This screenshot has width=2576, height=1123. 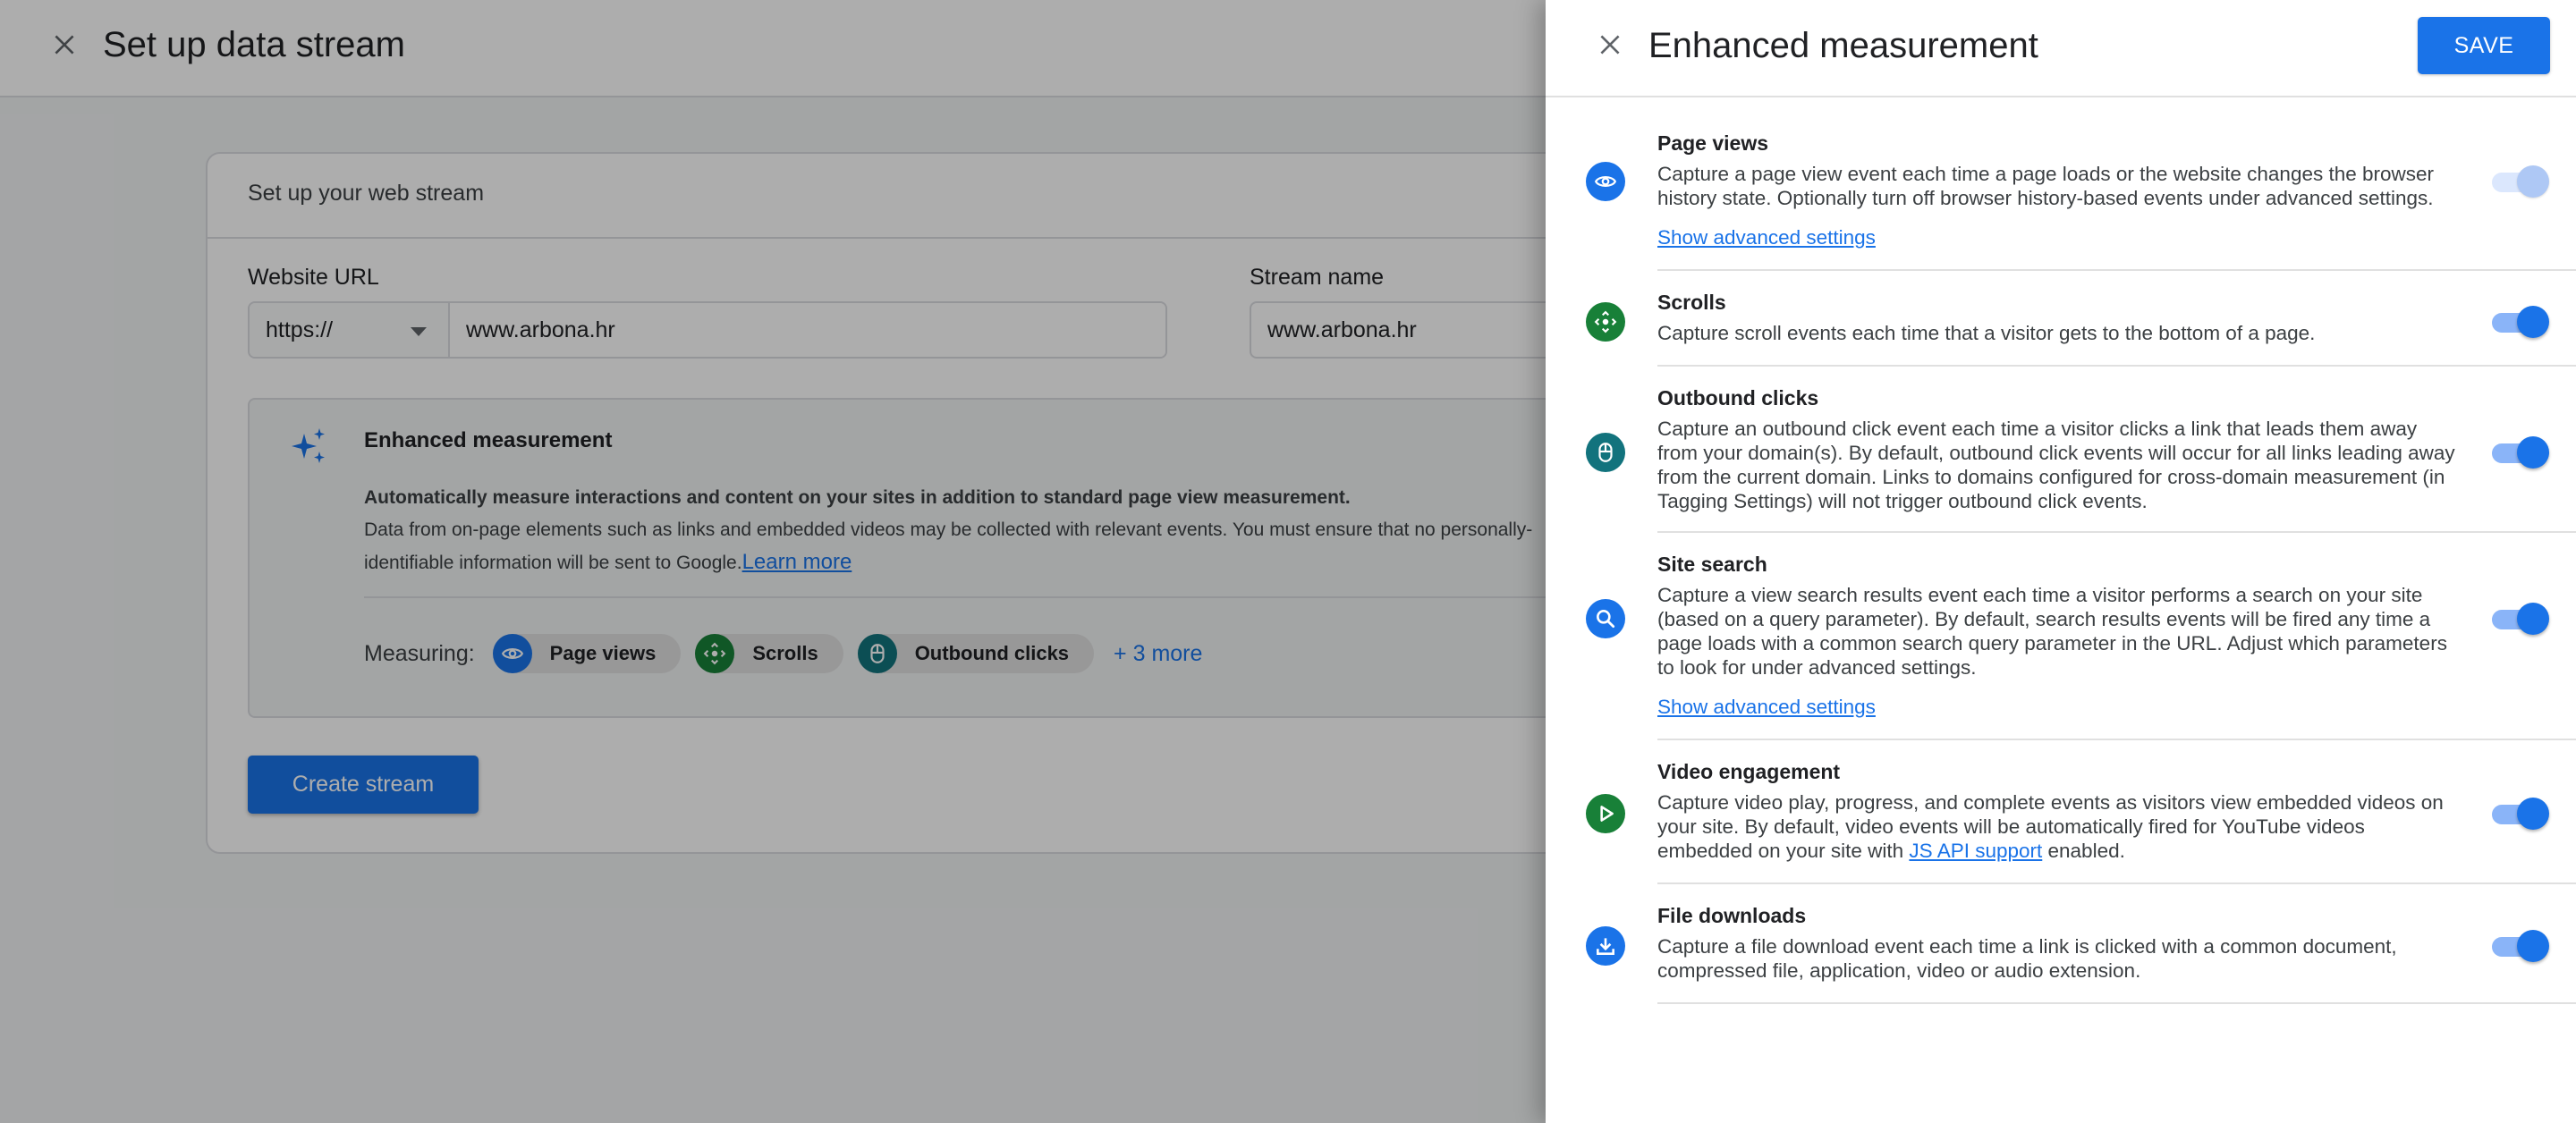 I want to click on description-text: enabled., so click(x=2083, y=851).